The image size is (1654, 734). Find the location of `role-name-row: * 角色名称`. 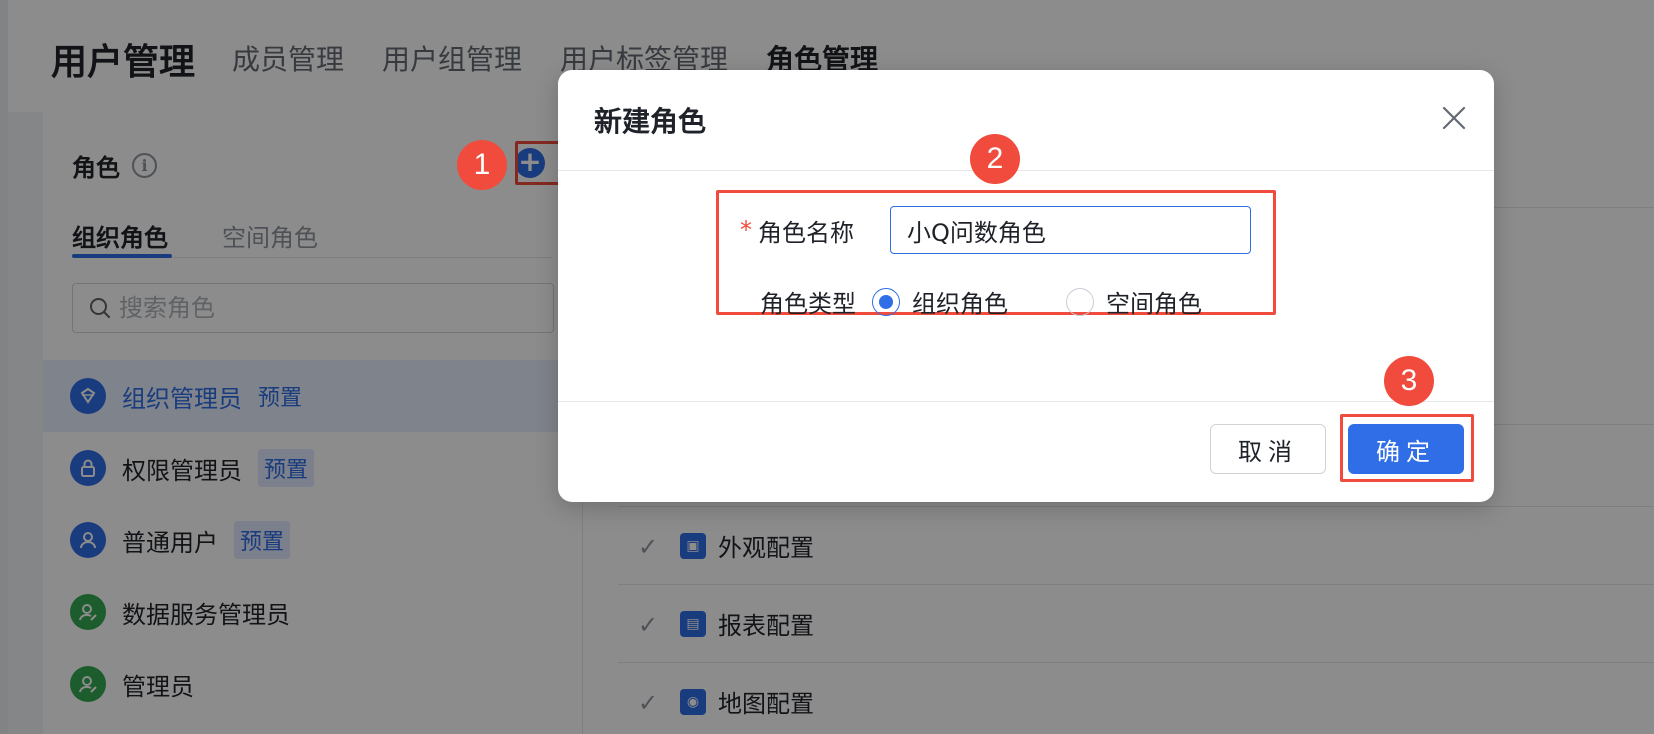

role-name-row: * 角色名称 is located at coordinates (995, 230).